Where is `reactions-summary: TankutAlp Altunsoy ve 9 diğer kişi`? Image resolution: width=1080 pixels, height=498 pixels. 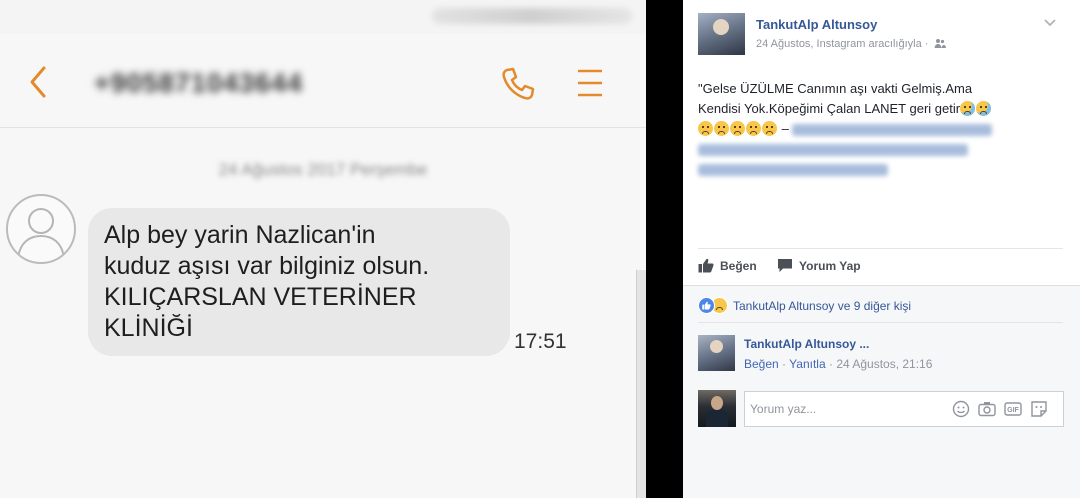 reactions-summary: TankutAlp Altunsoy ve 9 diğer kişi is located at coordinates (804, 305).